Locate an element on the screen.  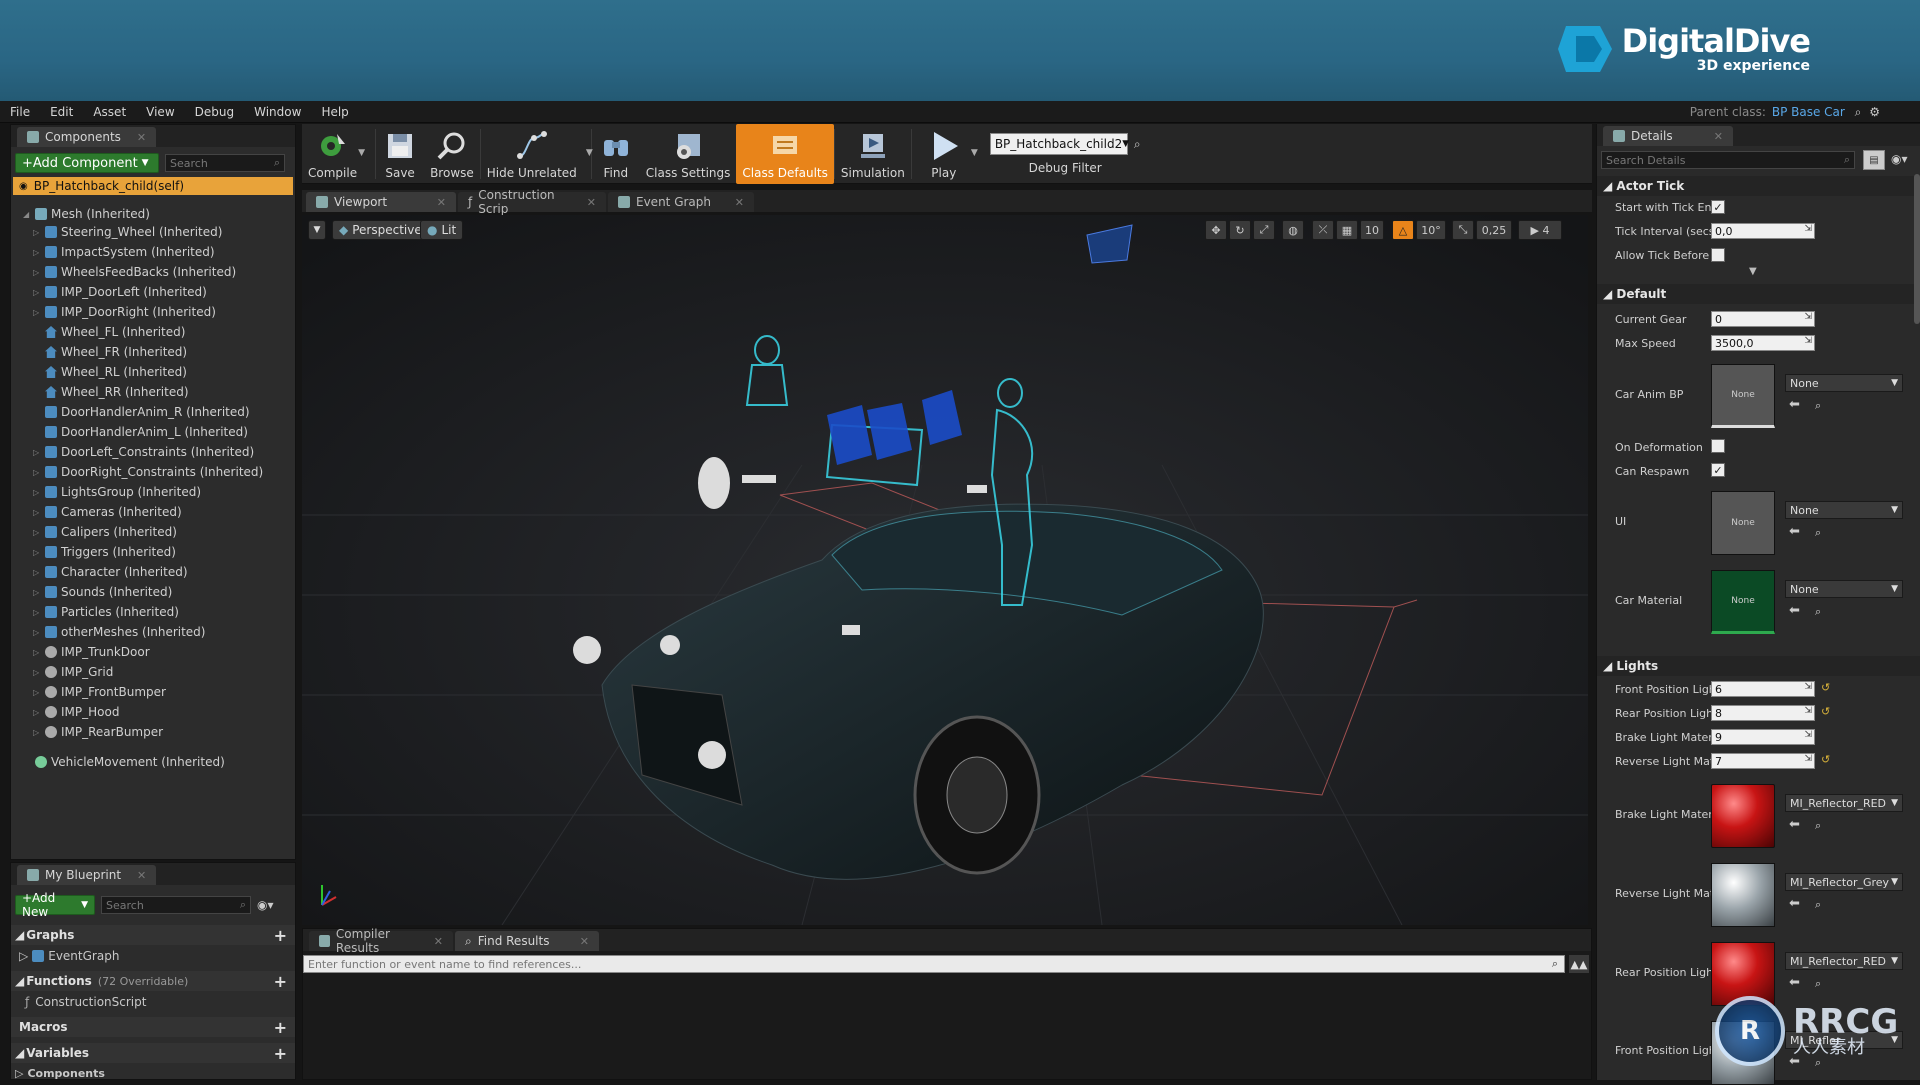
grid-snap-icon: ▦ is located at coordinates (1347, 230).